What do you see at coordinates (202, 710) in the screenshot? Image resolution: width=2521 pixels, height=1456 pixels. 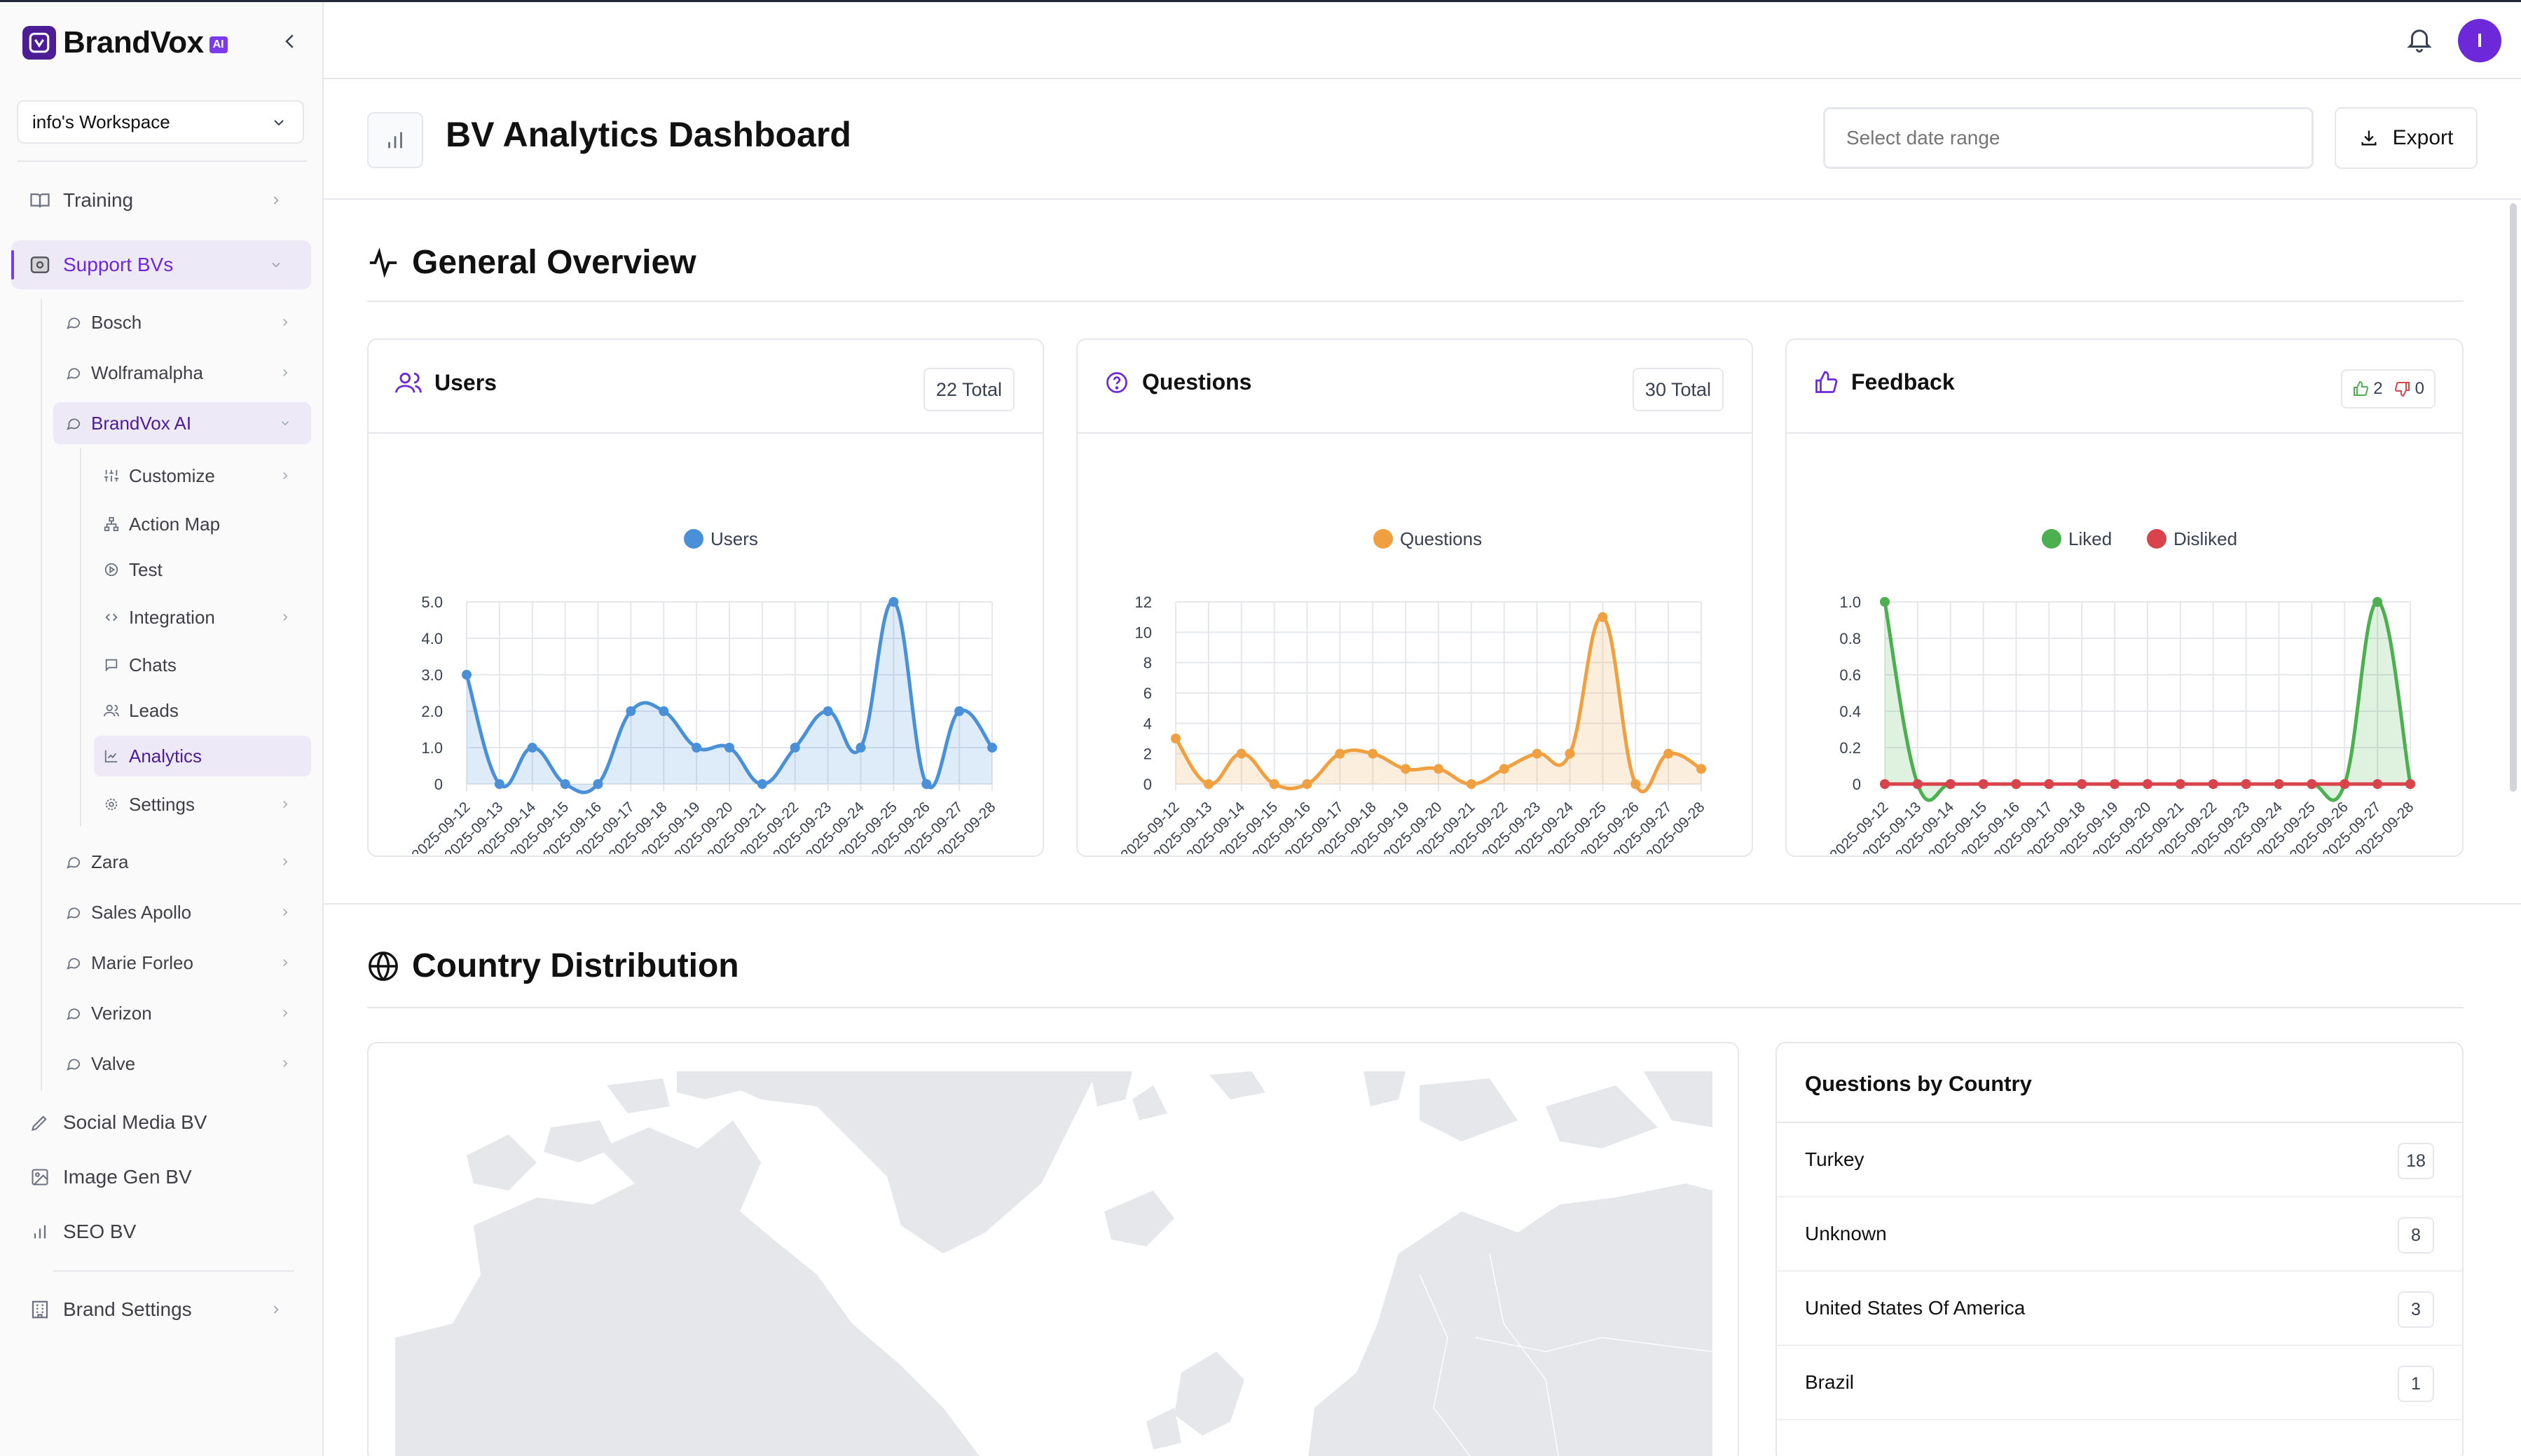 I see `sidebar-item-leads: Leads` at bounding box center [202, 710].